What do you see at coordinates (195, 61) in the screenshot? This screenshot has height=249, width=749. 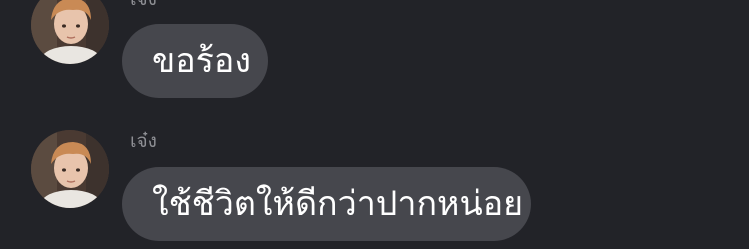 I see `message-bubble: ขอร้อง` at bounding box center [195, 61].